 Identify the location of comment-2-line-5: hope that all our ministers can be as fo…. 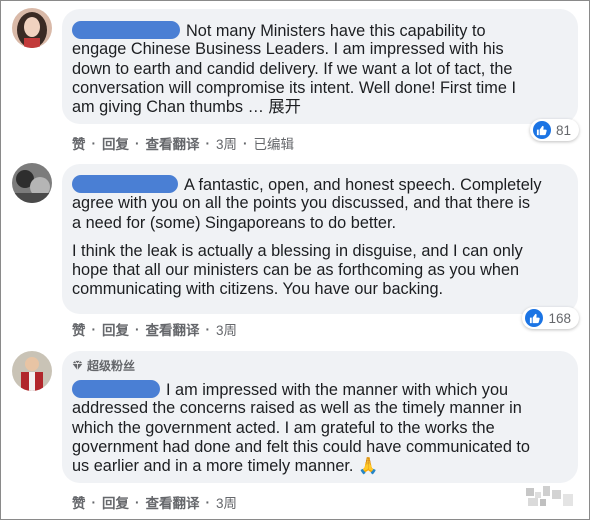
(296, 270).